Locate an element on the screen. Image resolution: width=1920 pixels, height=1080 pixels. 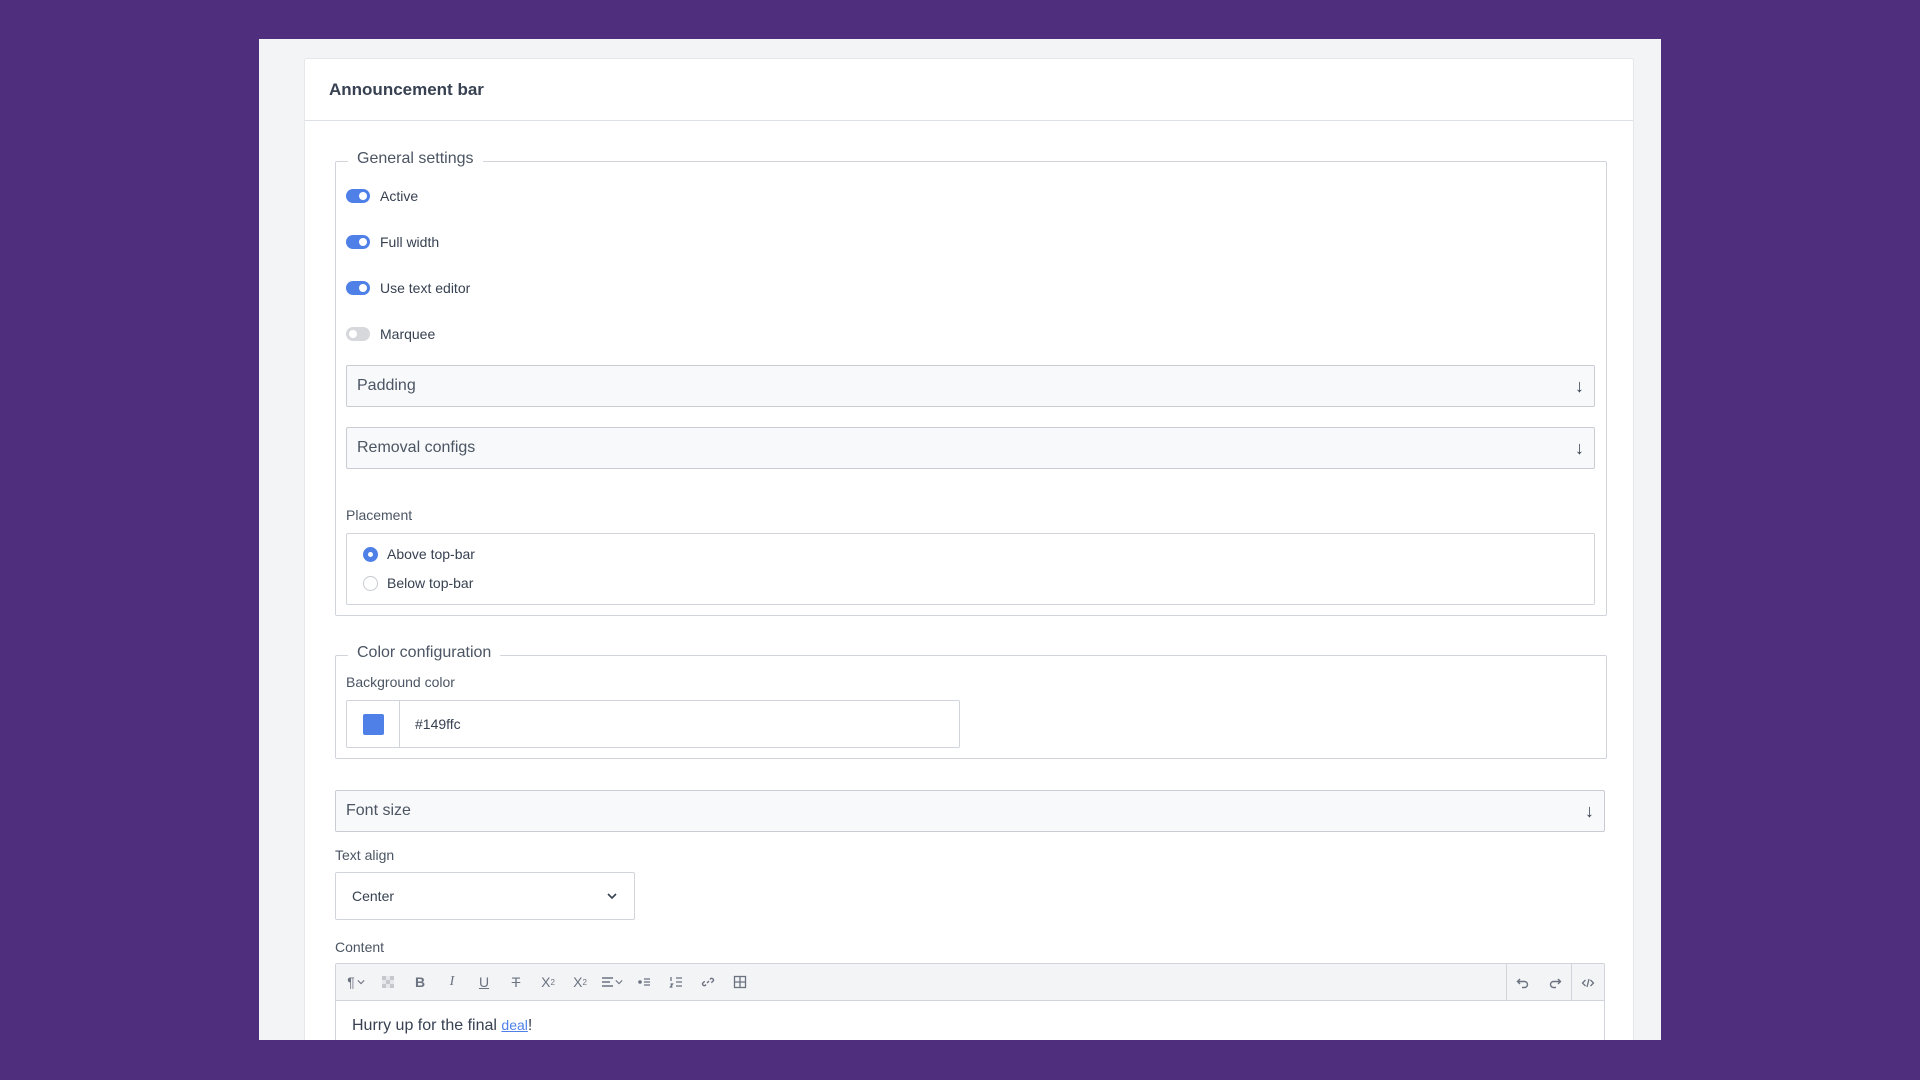
table-icon is located at coordinates (740, 982).